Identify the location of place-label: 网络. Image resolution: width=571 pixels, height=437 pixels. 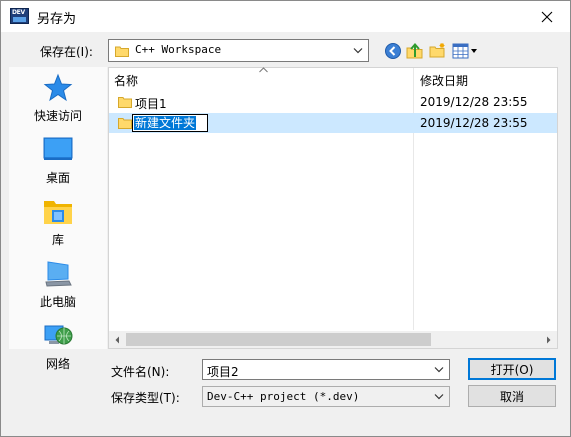
(57, 364).